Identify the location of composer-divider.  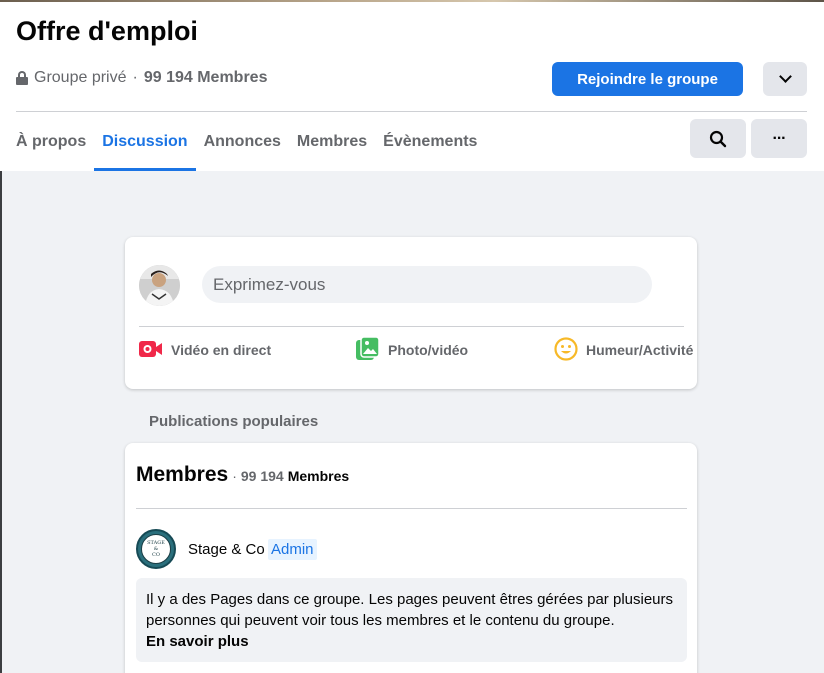
(411, 326).